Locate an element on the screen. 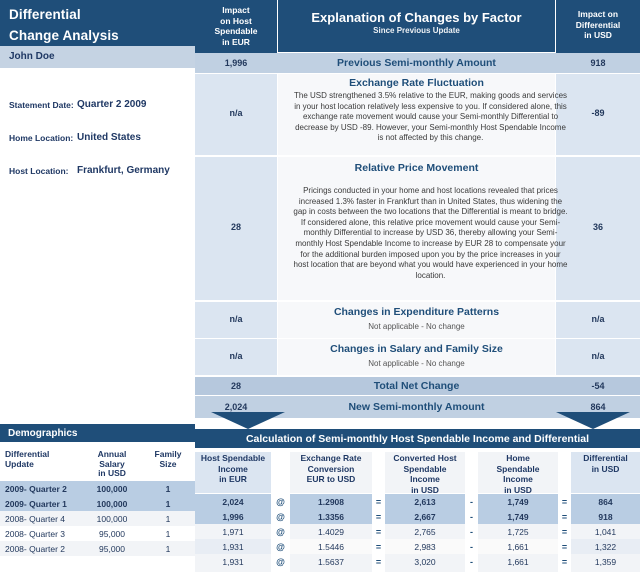 This screenshot has width=640, height=572. demo-r3-update: 2008- Quarter 3 is located at coordinates (35, 534).